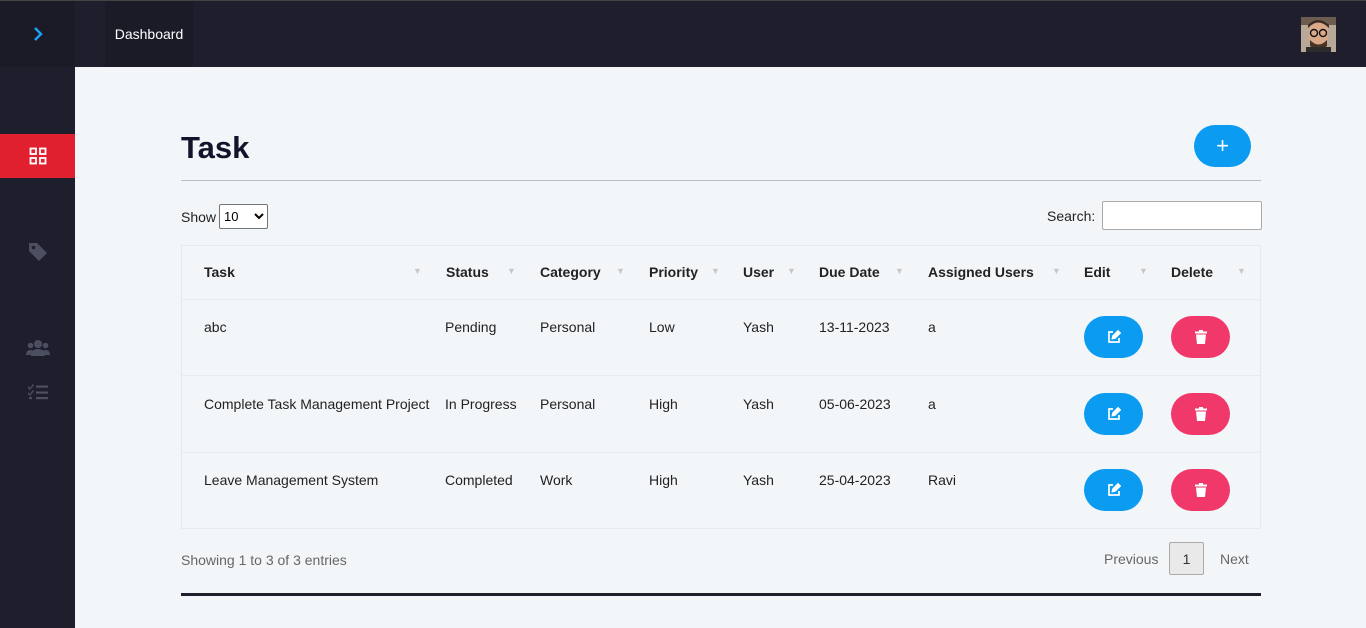  I want to click on avatar, so click(1318, 34).